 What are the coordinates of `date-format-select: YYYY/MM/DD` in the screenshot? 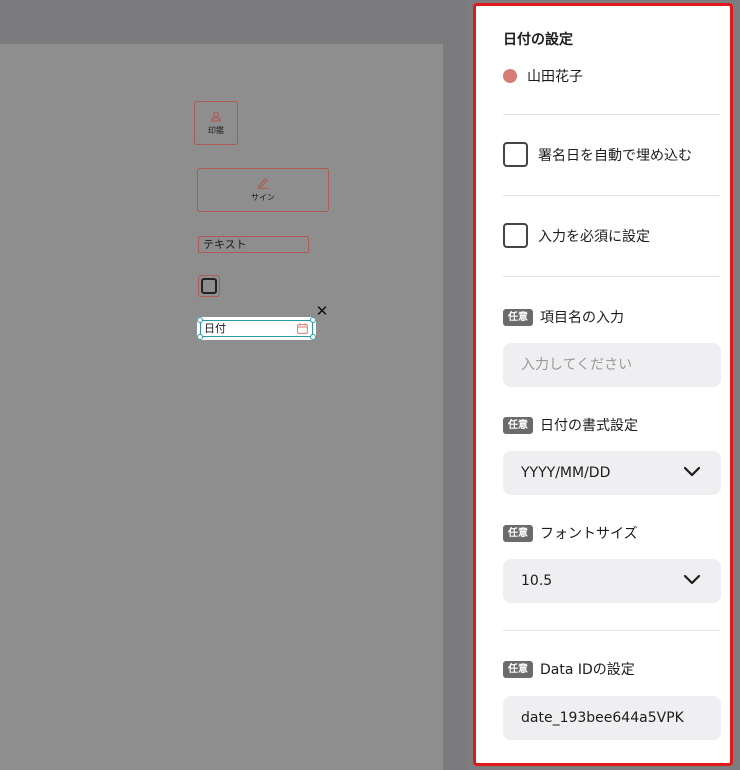 It's located at (612, 473).